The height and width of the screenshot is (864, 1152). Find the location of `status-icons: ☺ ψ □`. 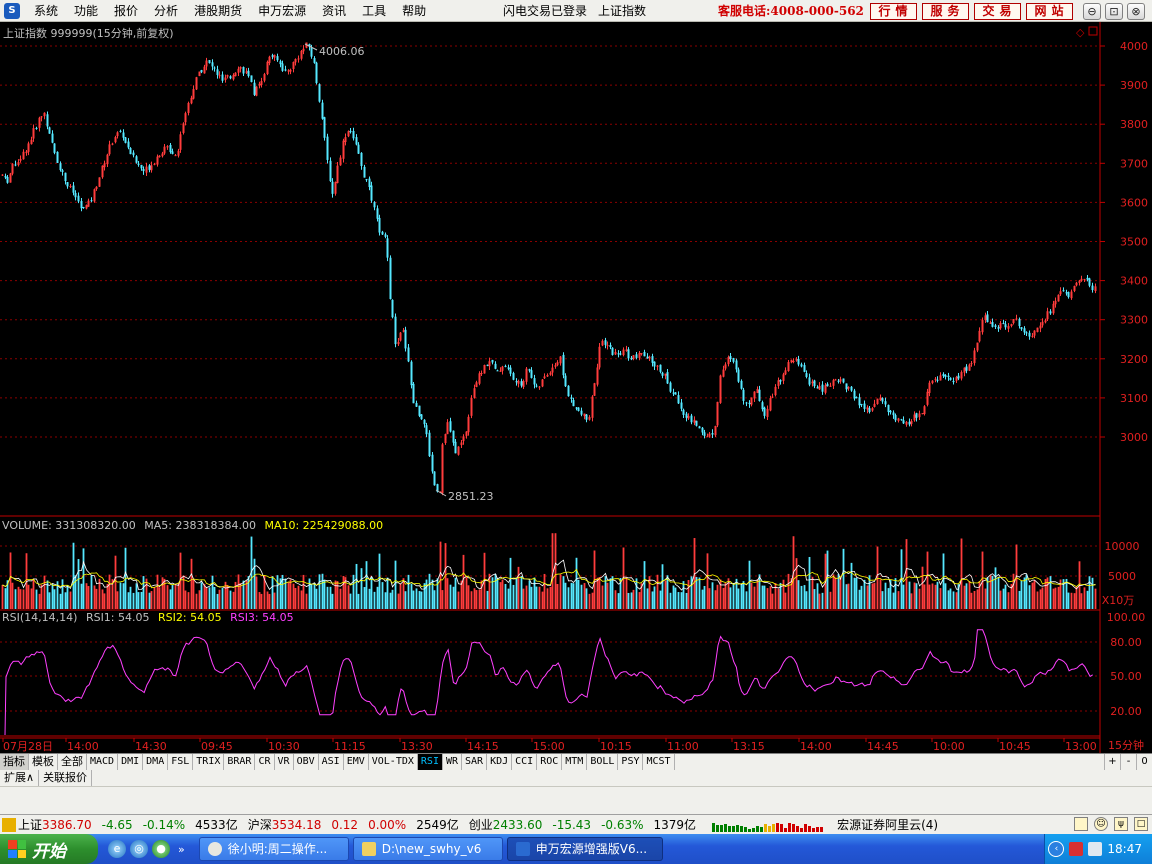

status-icons: ☺ ψ □ is located at coordinates (1111, 824).